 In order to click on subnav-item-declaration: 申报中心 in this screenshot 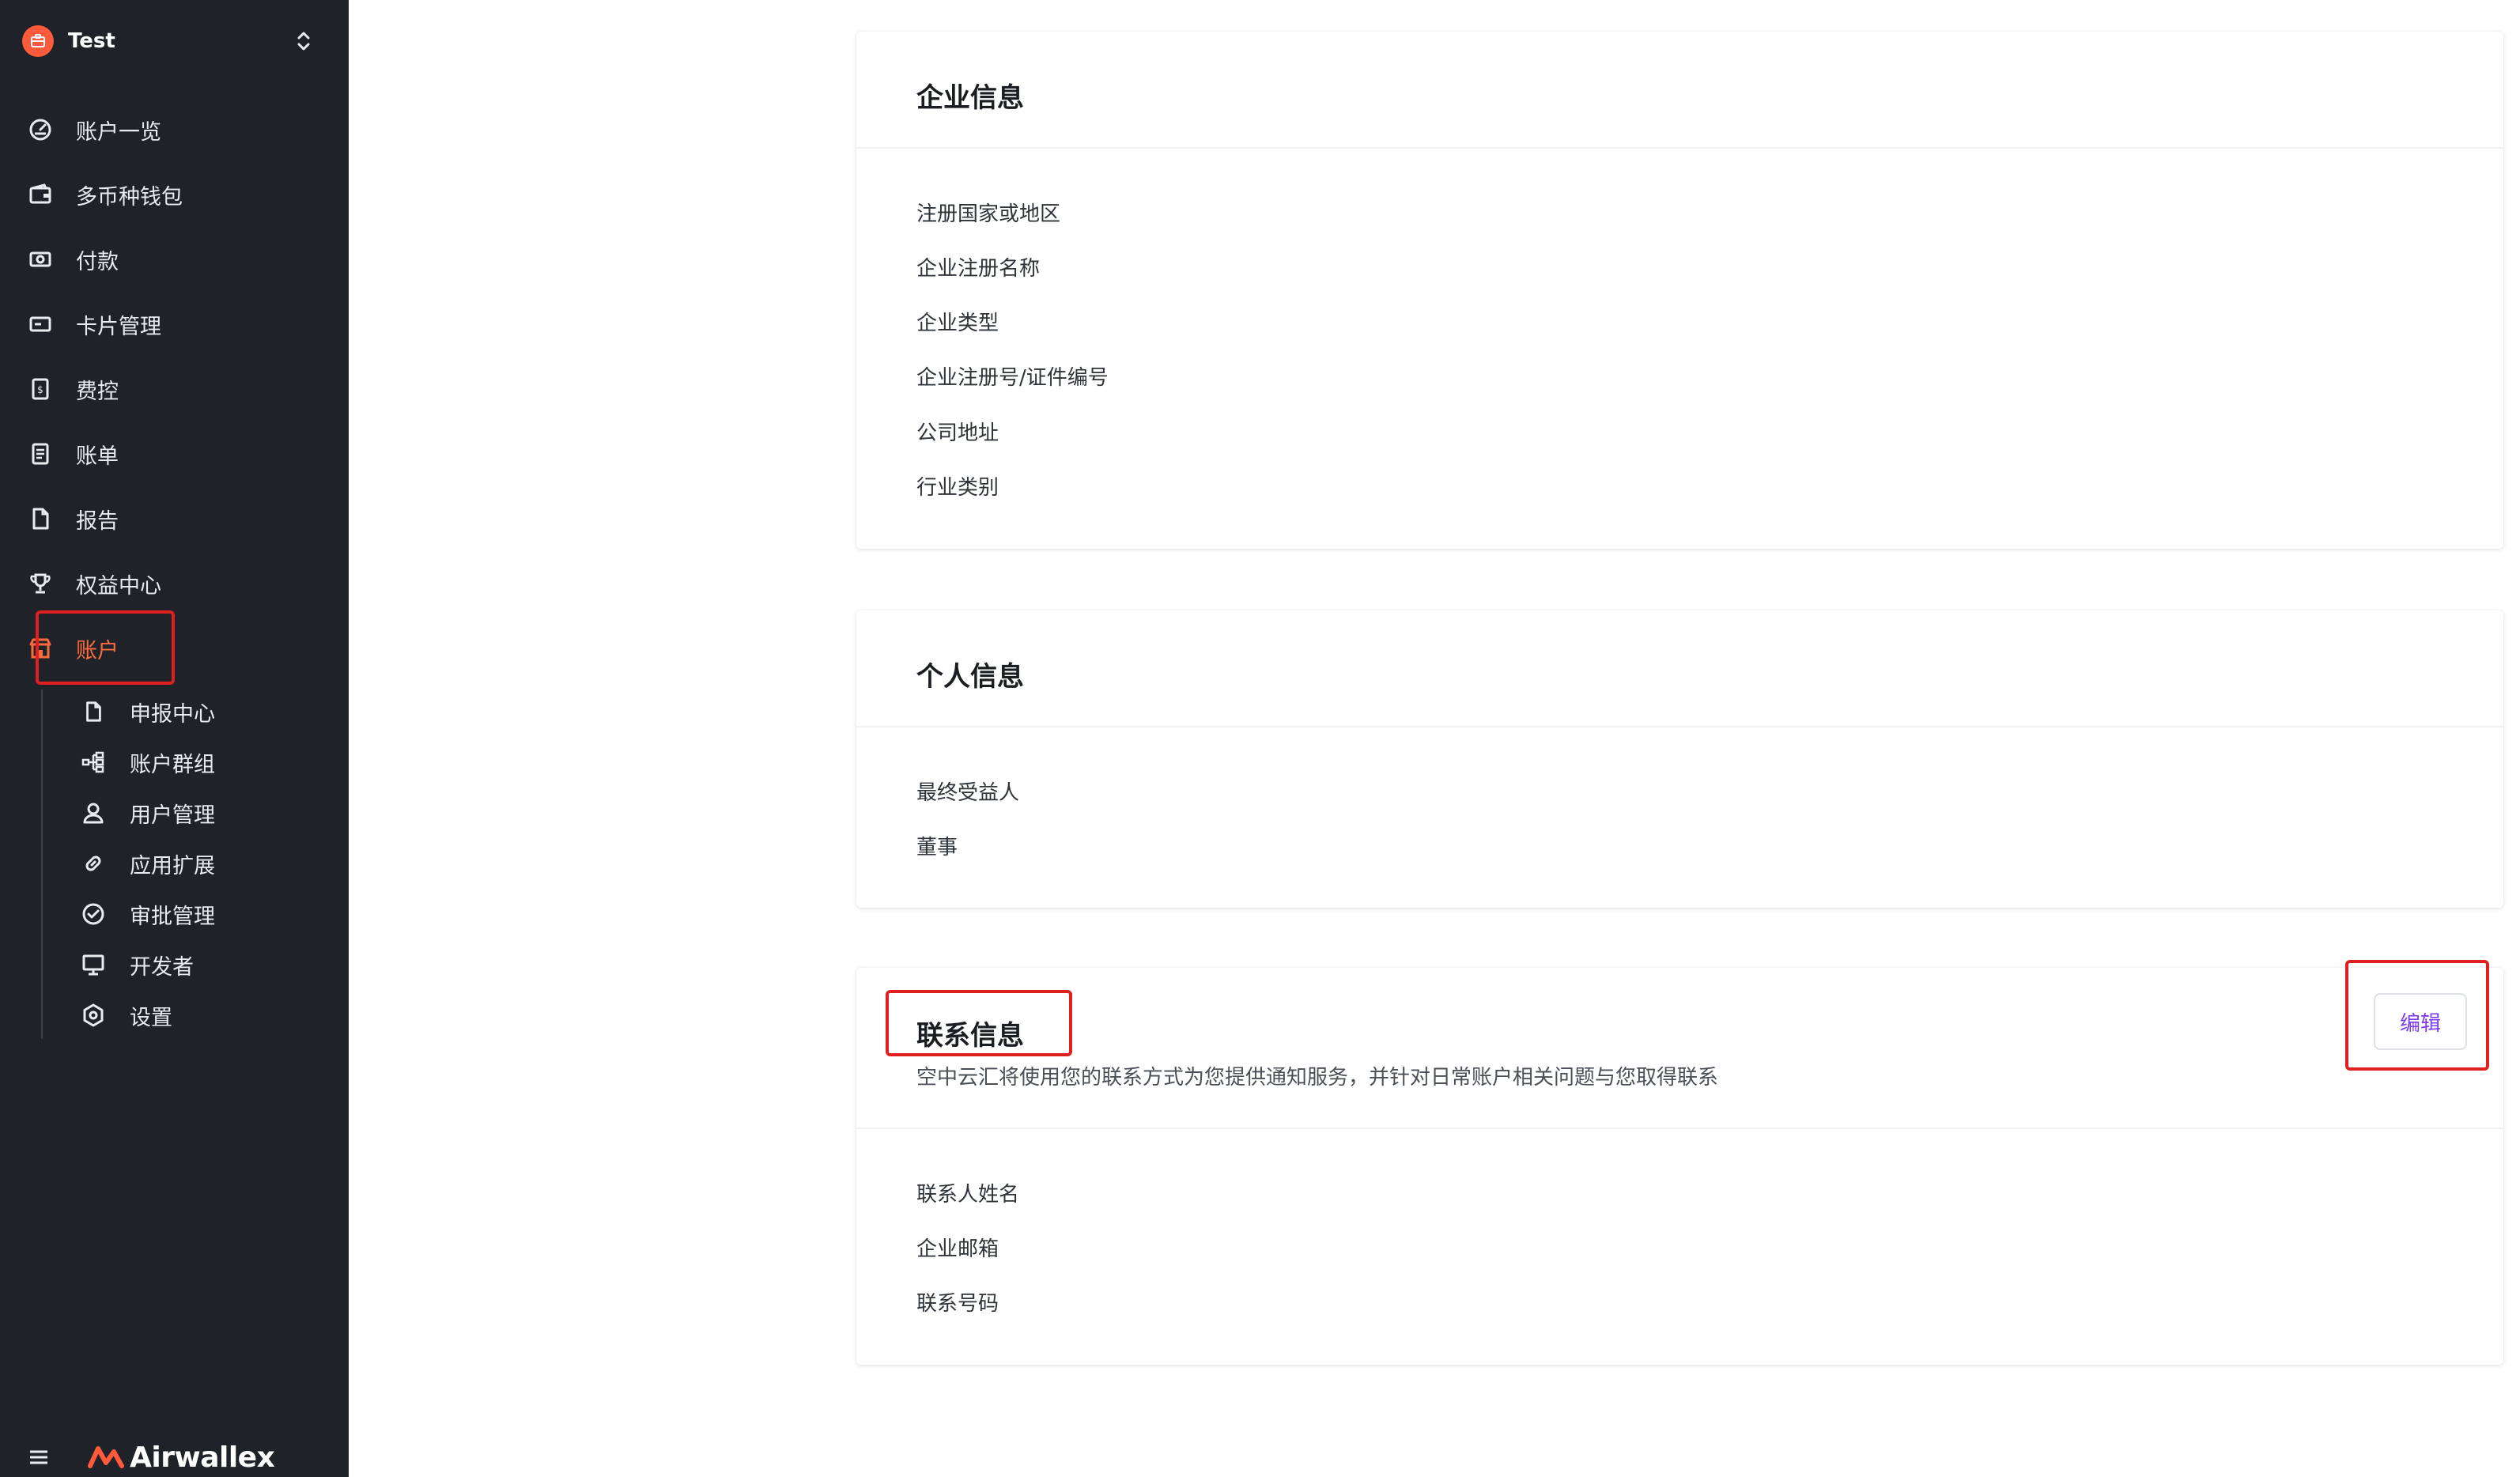, I will do `click(205, 711)`.